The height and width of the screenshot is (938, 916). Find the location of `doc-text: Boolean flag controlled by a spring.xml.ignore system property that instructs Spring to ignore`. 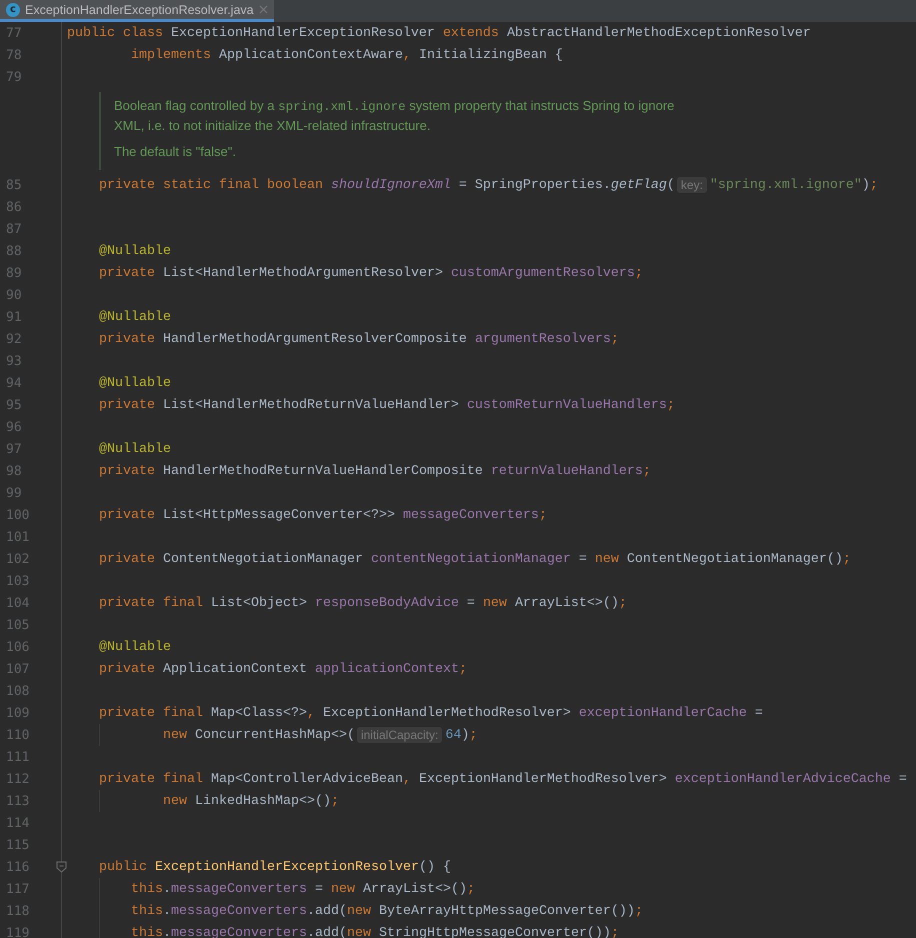

doc-text: Boolean flag controlled by a spring.xml.ignore system property that instructs Spring to ignore is located at coordinates (395, 106).